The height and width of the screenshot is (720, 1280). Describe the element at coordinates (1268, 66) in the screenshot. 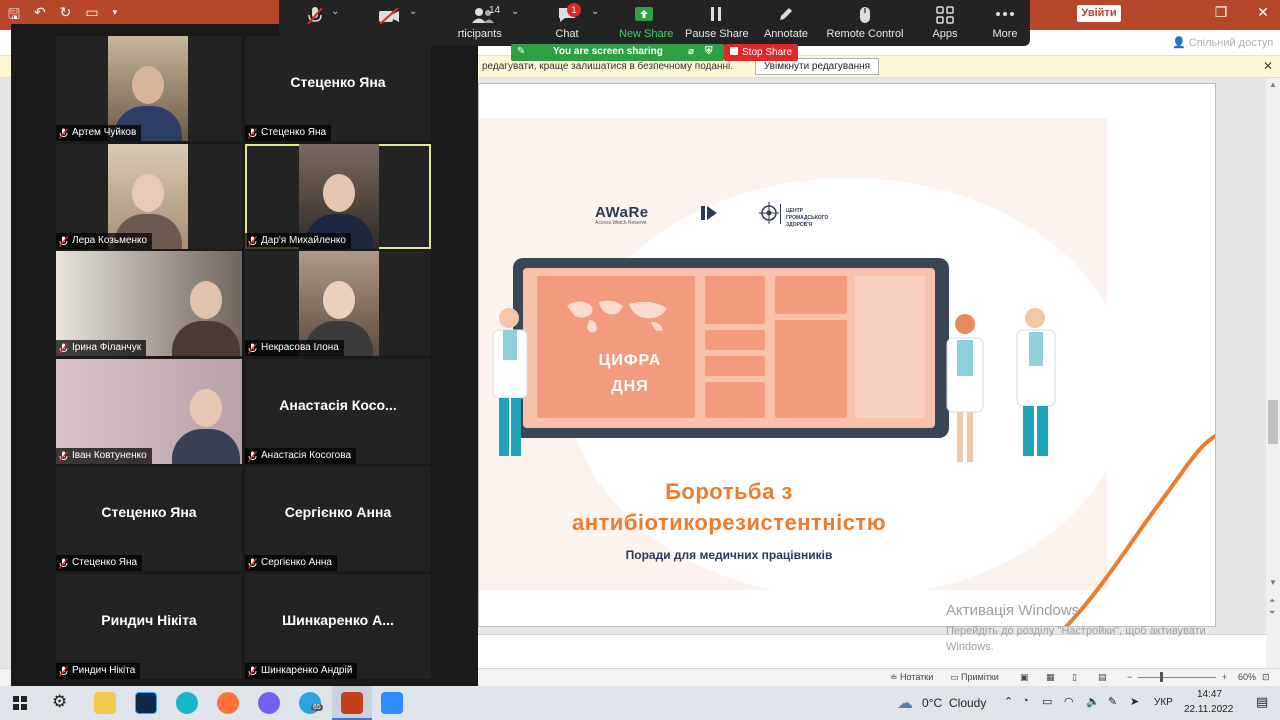

I see `close-infobar-icon: ✕` at that location.